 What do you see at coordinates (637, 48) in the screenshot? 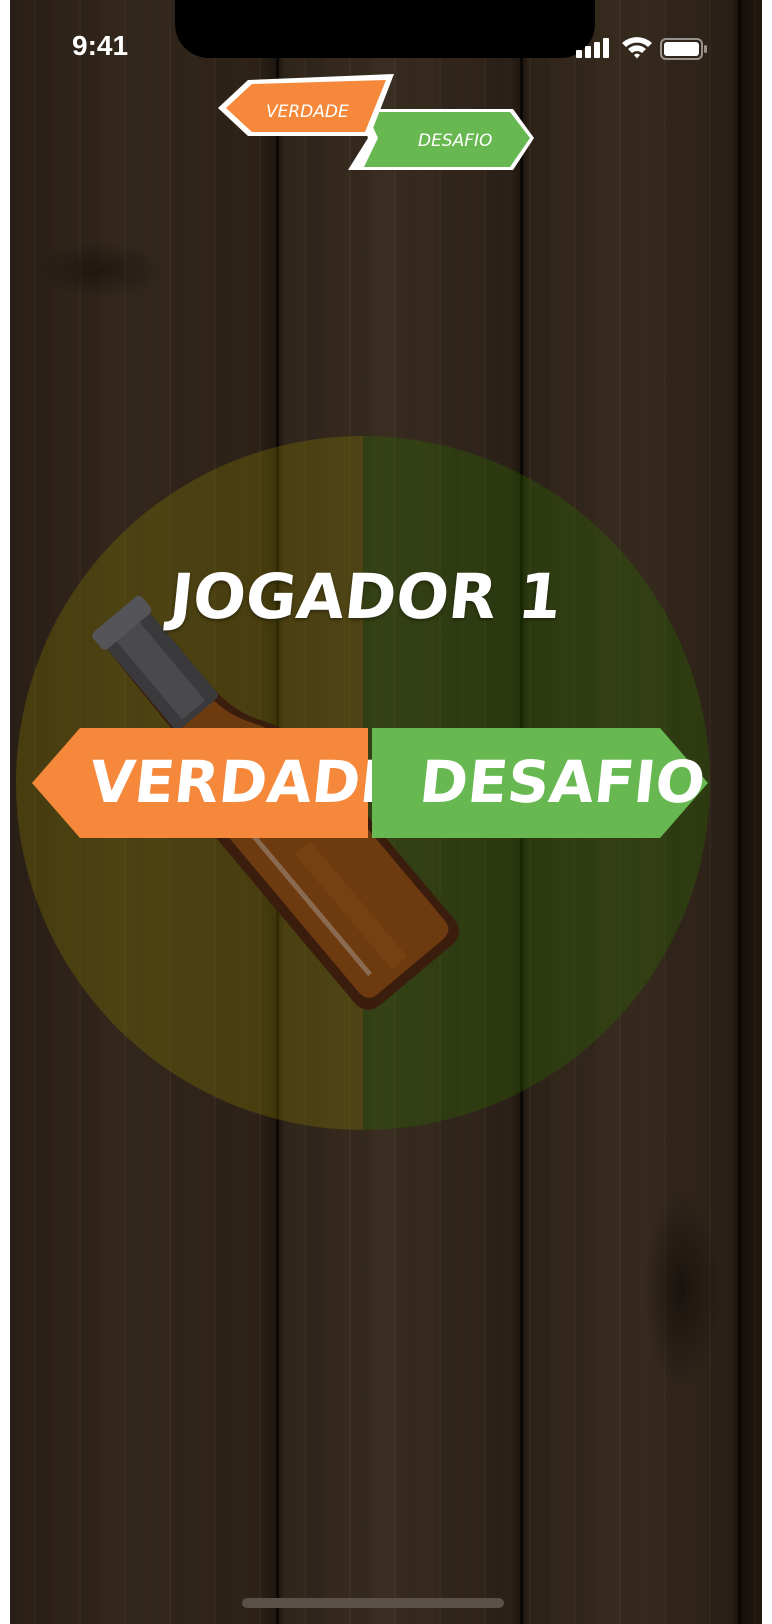
I see `wifi-icon` at bounding box center [637, 48].